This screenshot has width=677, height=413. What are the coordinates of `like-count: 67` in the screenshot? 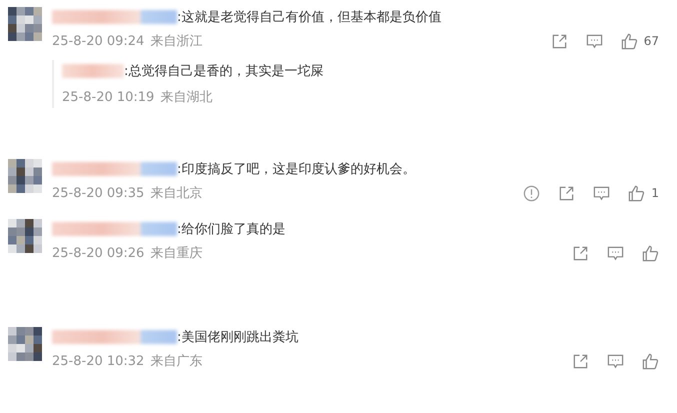 It's located at (651, 41).